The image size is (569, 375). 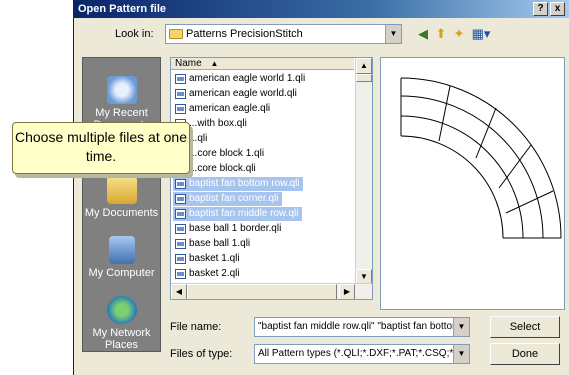 I want to click on file-name-text: baptist fan middle row.qli, so click(x=244, y=213).